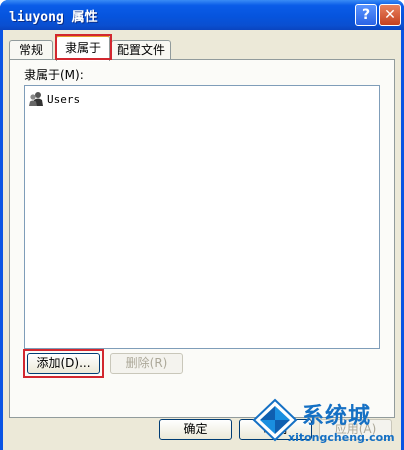 This screenshot has height=450, width=404. What do you see at coordinates (195, 429) in the screenshot?
I see `ok-button: 确定` at bounding box center [195, 429].